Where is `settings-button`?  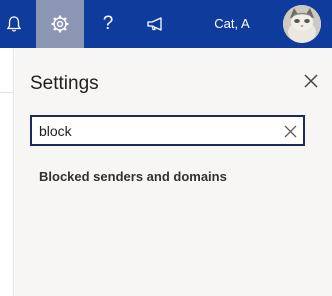
settings-button is located at coordinates (60, 24).